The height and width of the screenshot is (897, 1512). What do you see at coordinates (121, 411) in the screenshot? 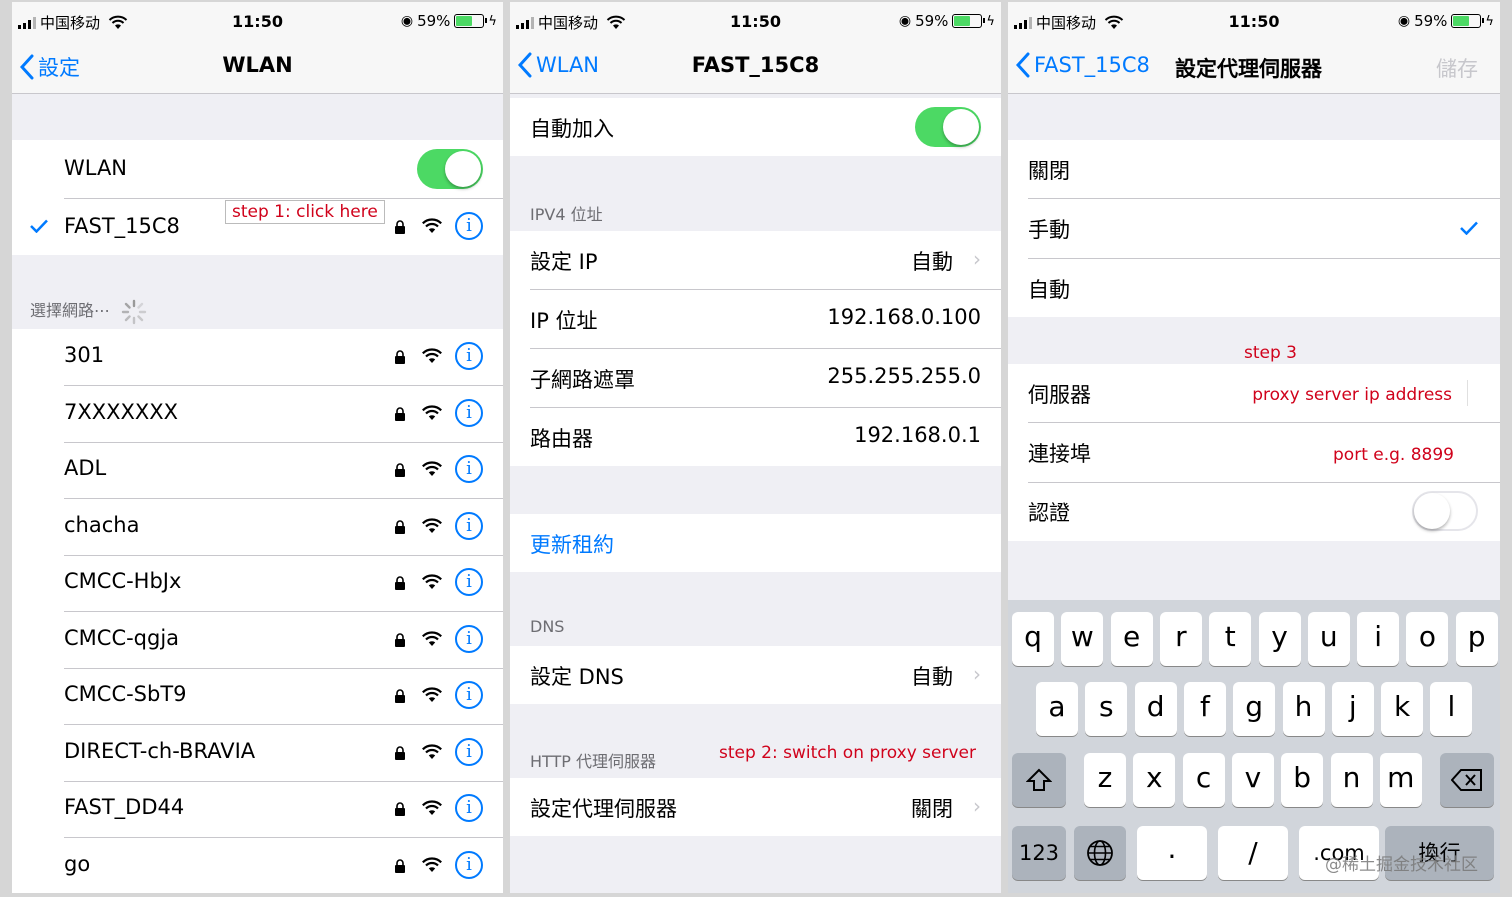
I see `network-name: 7XXXXXXX` at bounding box center [121, 411].